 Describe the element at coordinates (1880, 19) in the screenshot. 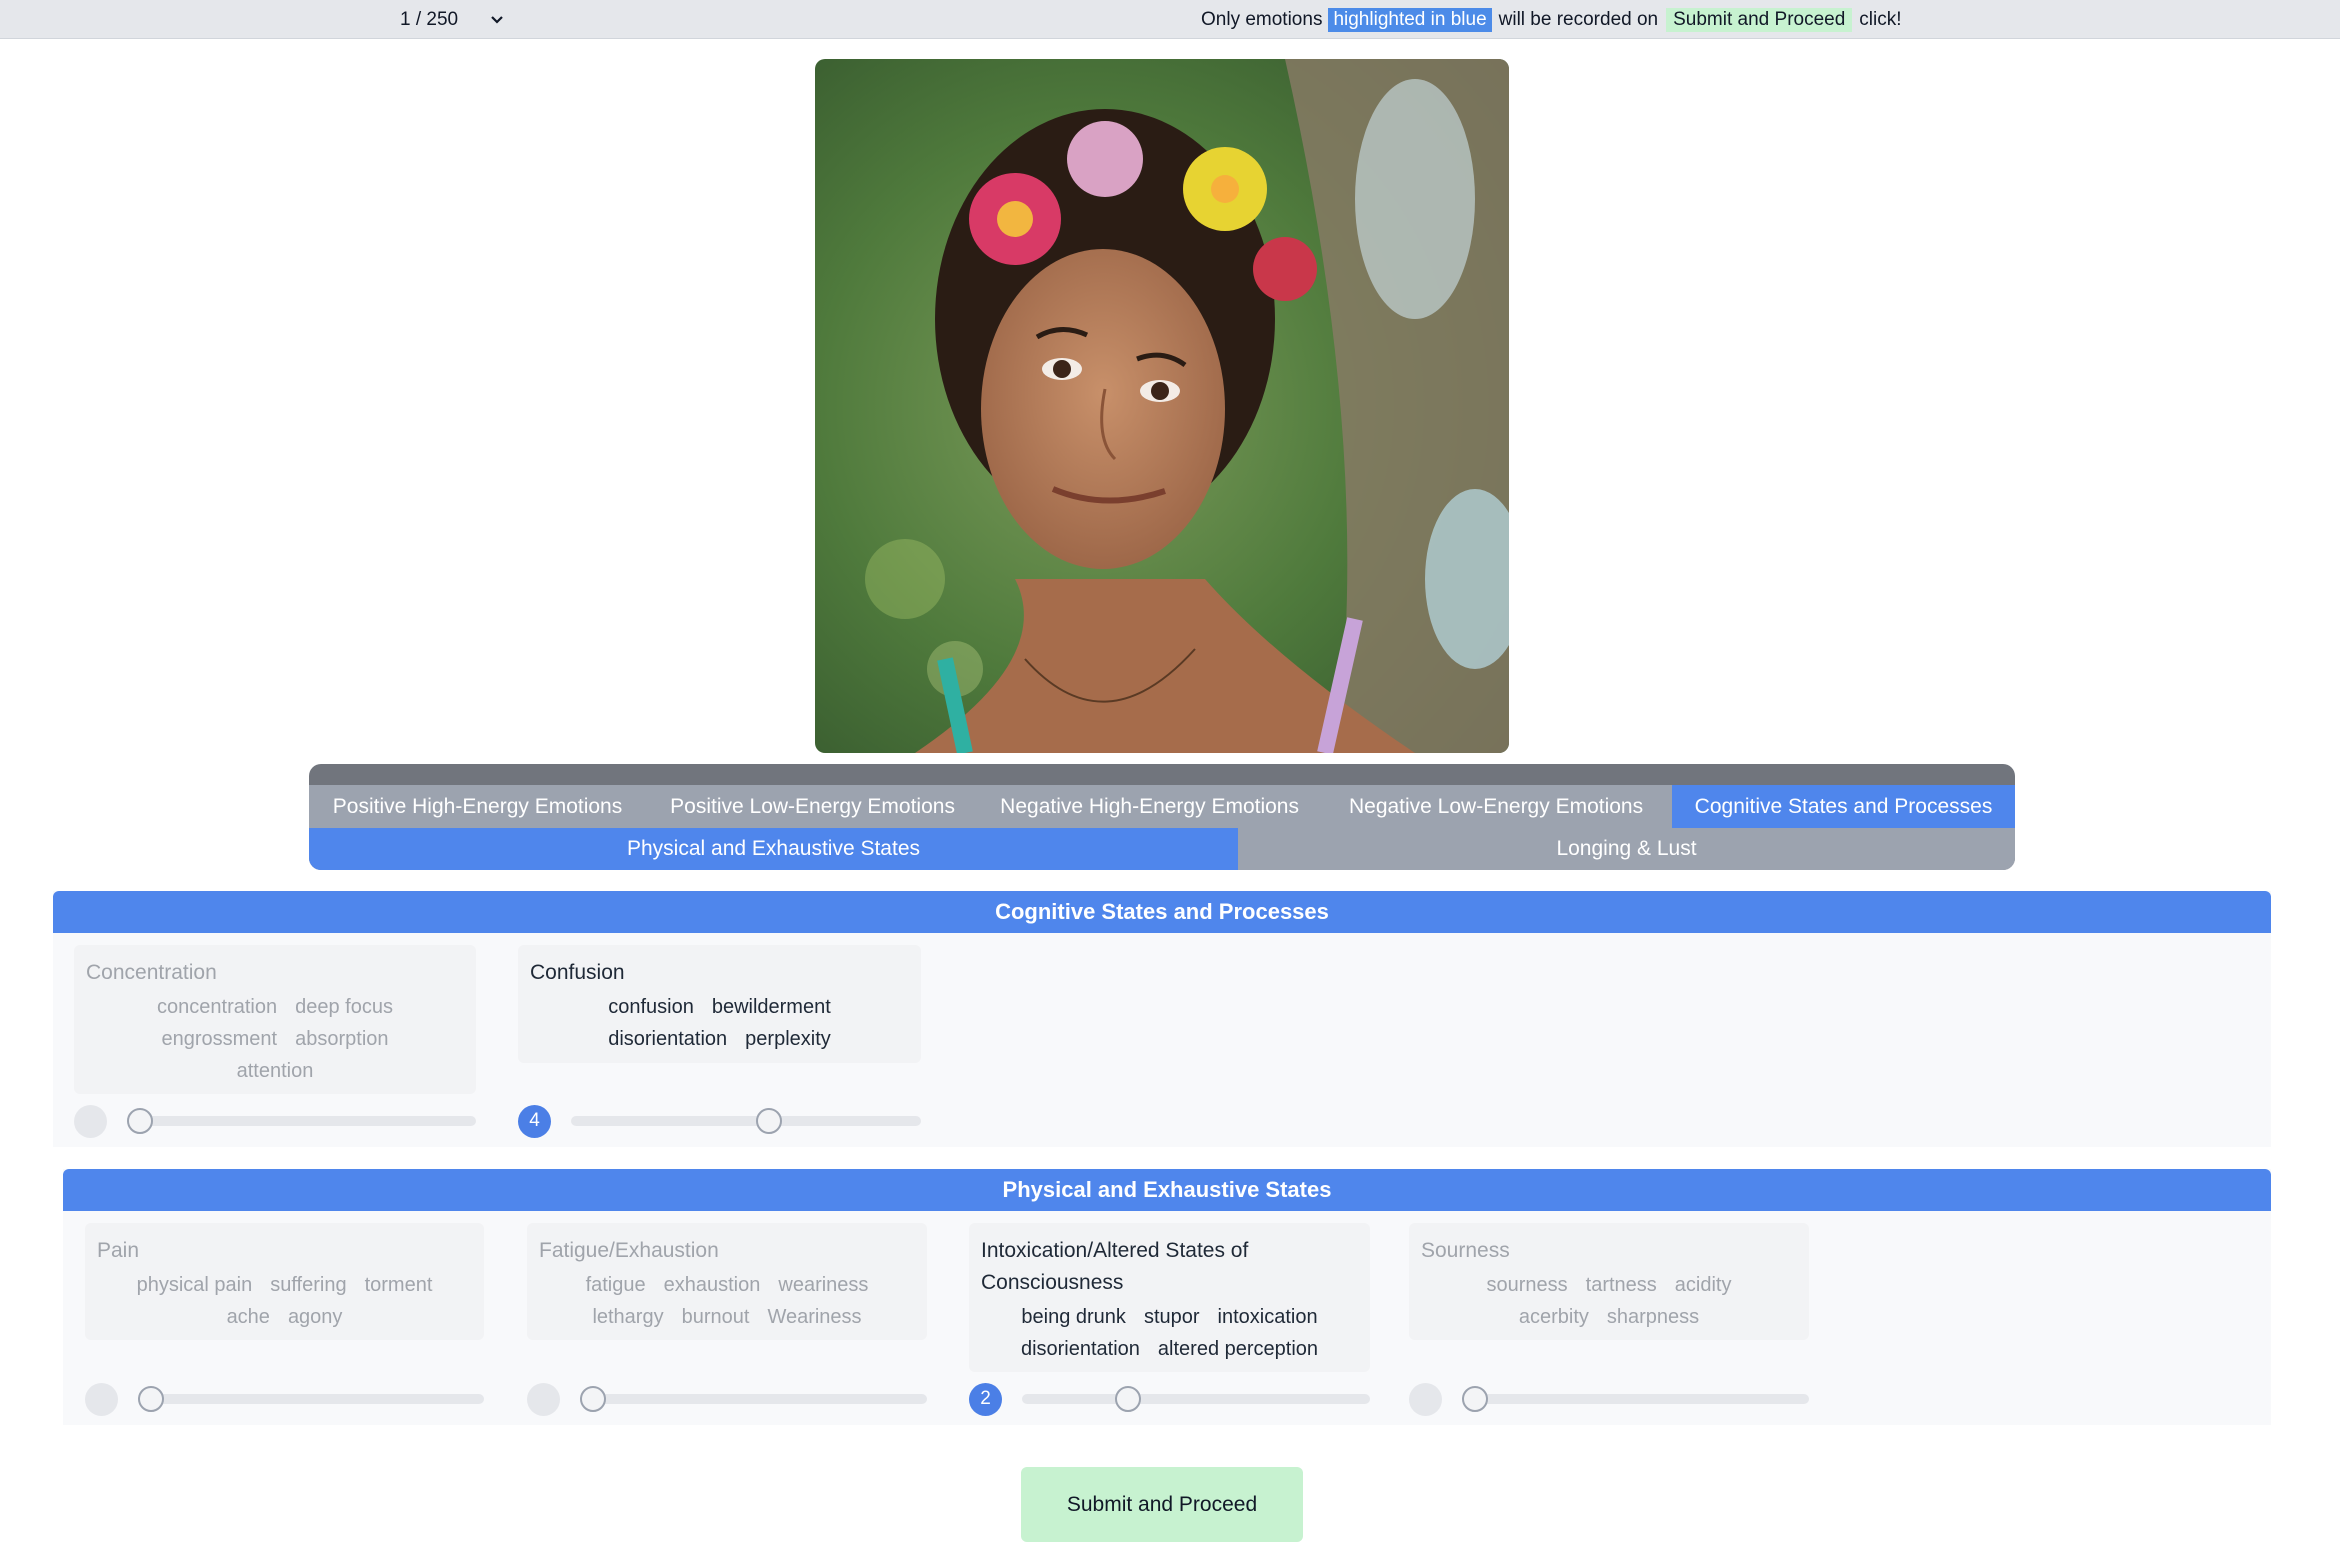

I see `notice-suffix: click!` at that location.